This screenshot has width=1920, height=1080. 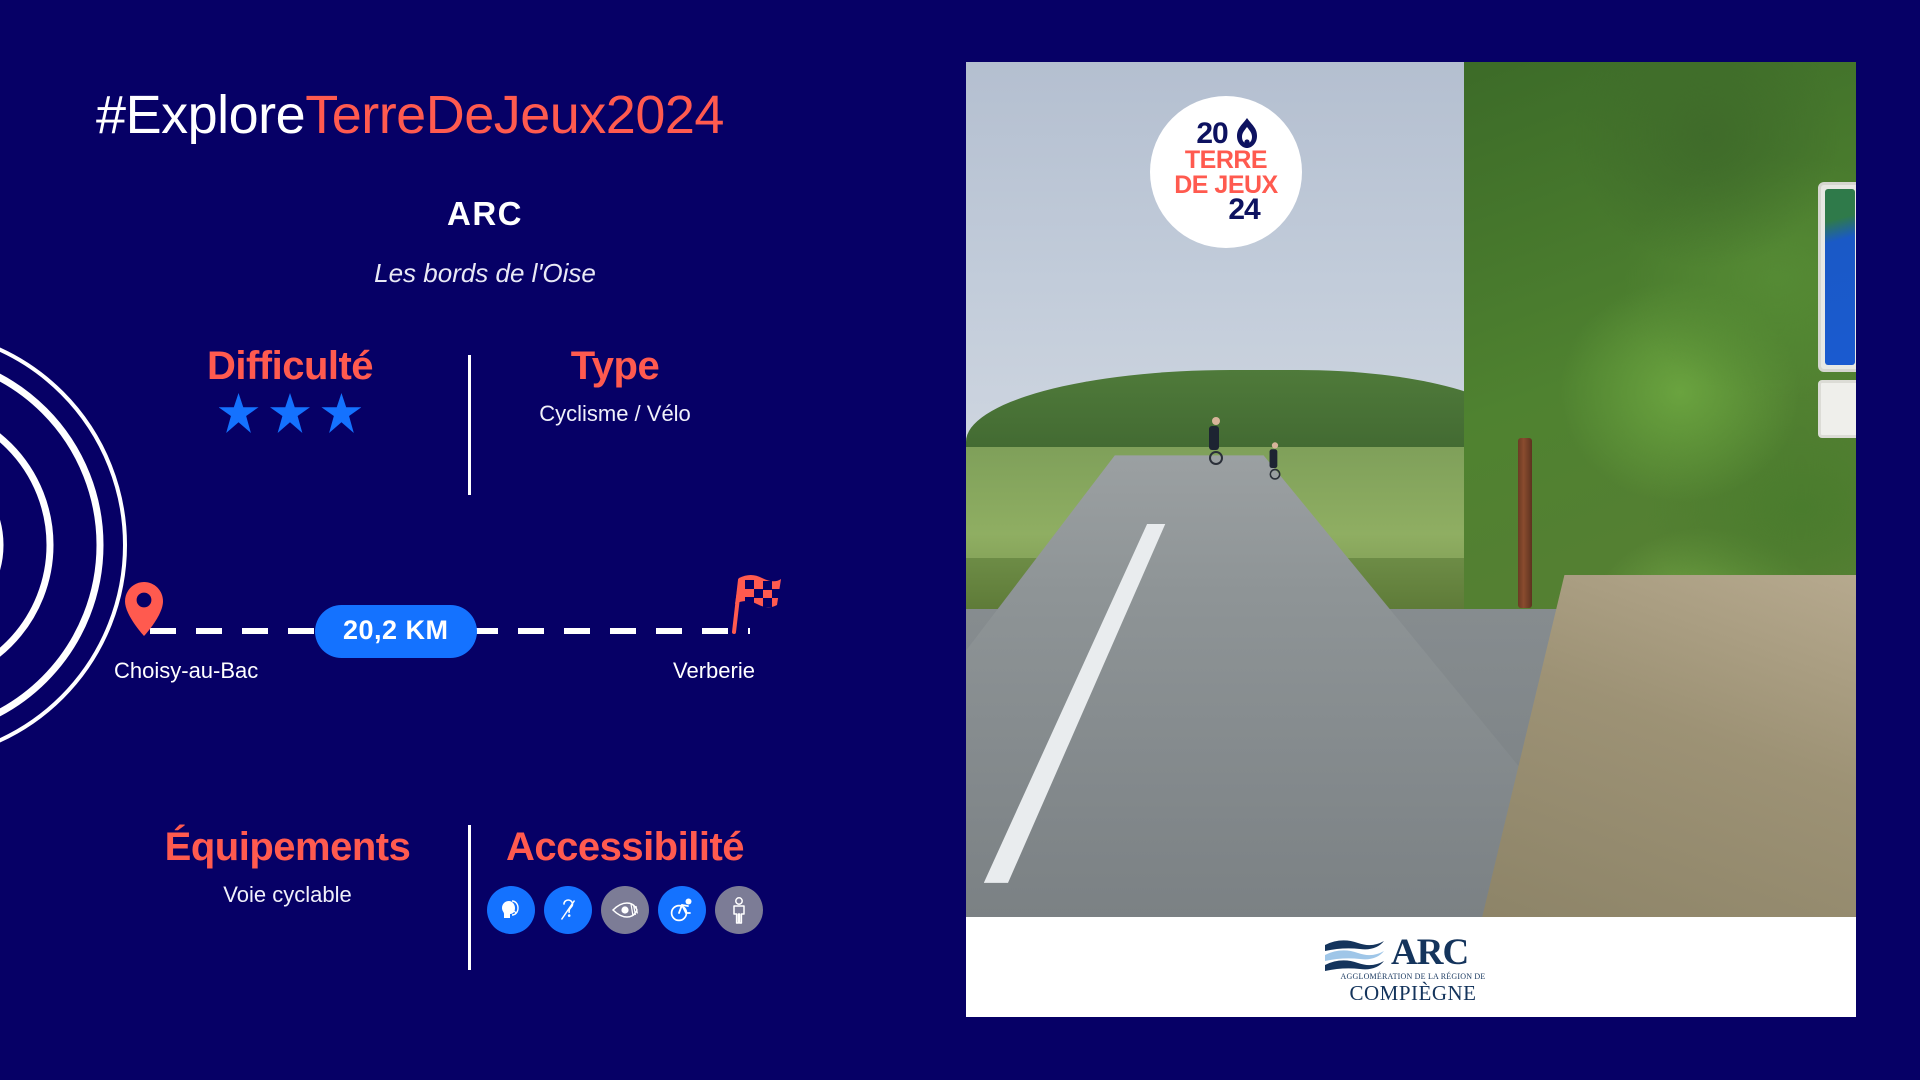 I want to click on cyclist-adult, so click(x=1216, y=441).